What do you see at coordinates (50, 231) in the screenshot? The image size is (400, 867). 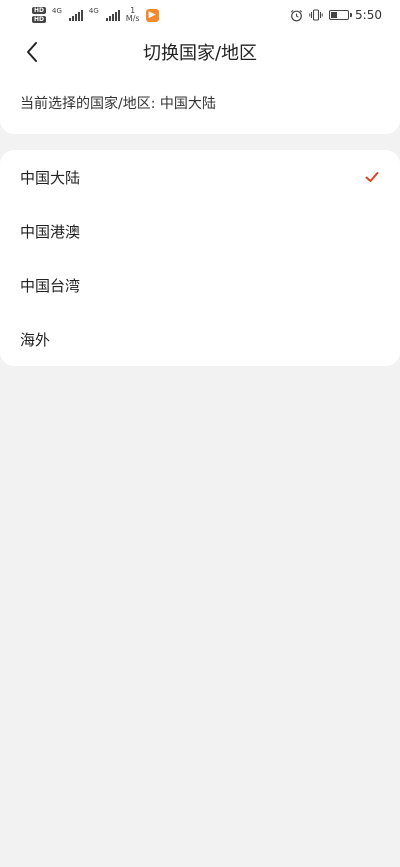 I see `region-label: 中国港澳` at bounding box center [50, 231].